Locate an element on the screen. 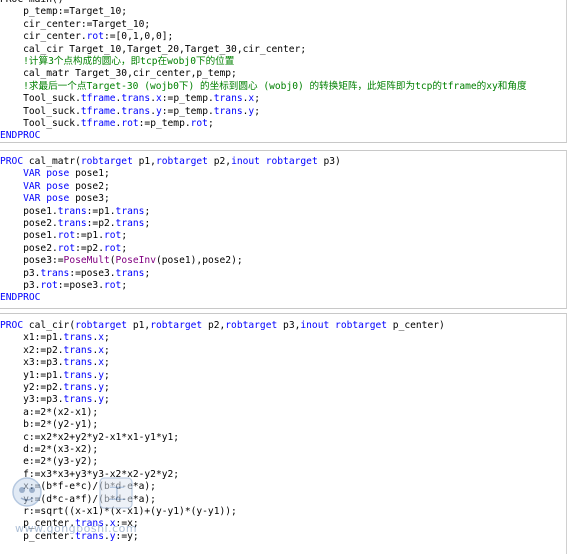  code-line: p3.rot:=pose3.rot; is located at coordinates (63, 286).